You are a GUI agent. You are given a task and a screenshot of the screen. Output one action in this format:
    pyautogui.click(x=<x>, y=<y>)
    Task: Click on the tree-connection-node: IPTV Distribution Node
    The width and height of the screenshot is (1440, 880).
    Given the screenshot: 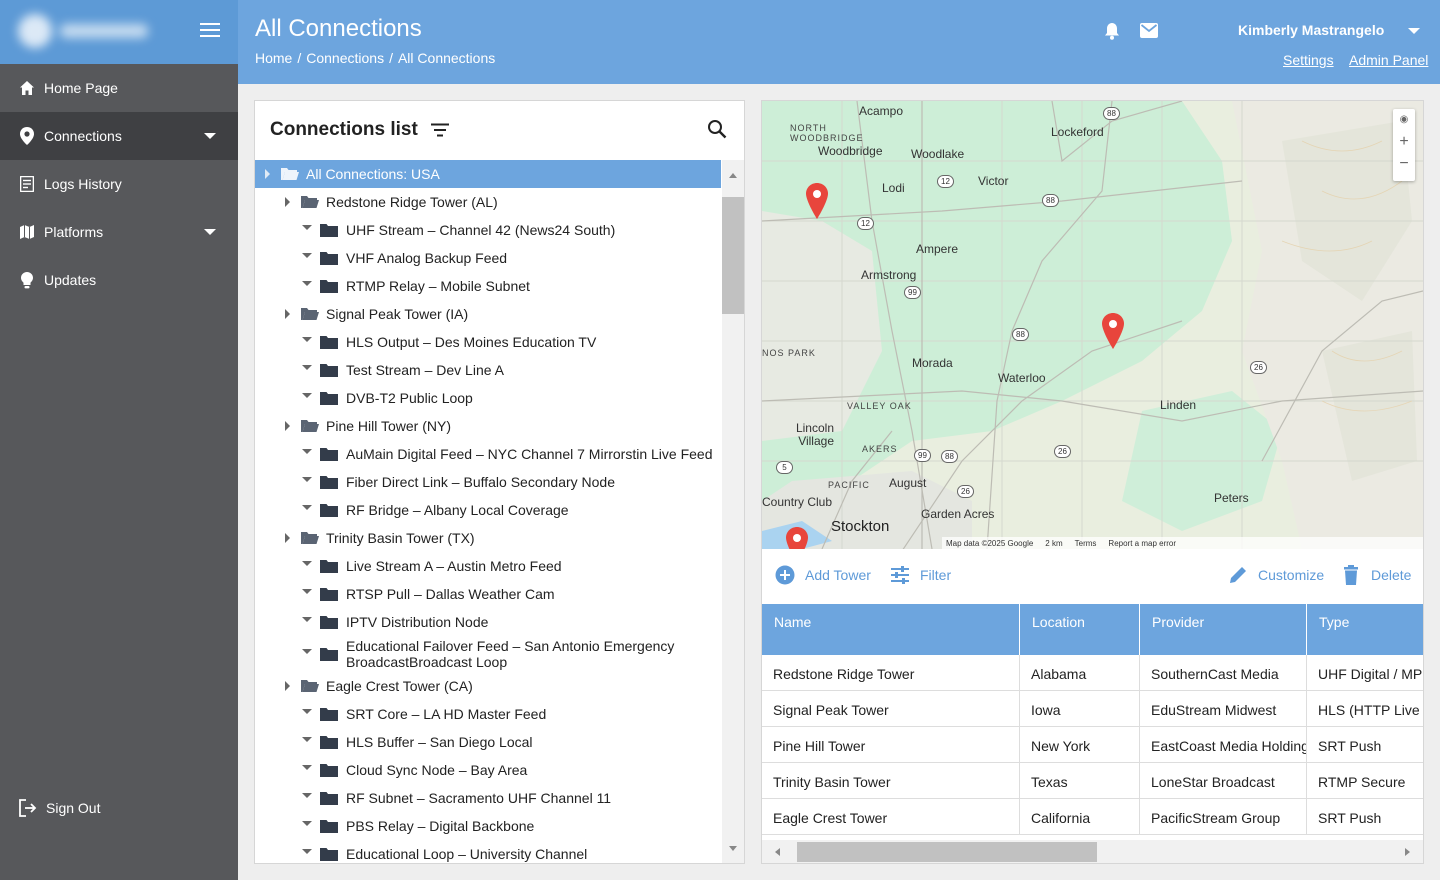 What is the action you would take?
    pyautogui.click(x=488, y=622)
    